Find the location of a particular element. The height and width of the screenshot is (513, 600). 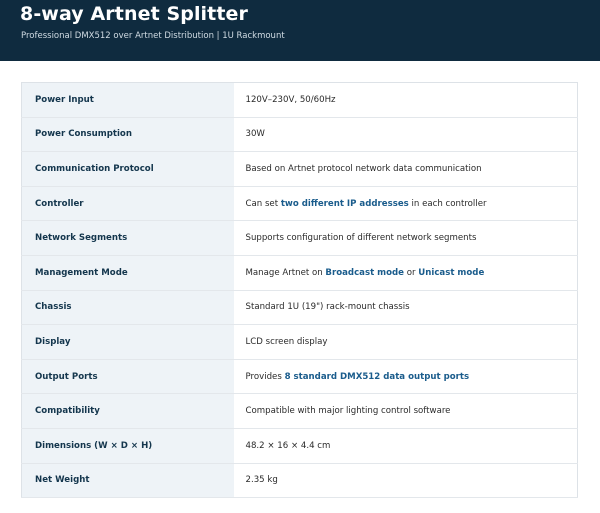

spec-label: Output Ports is located at coordinates (127, 377).